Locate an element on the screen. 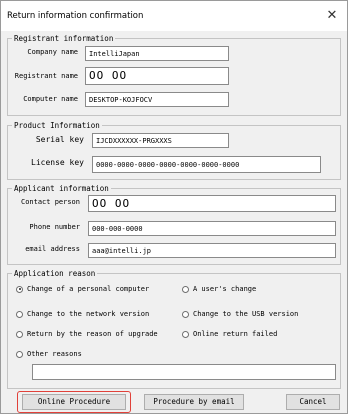 This screenshot has height=414, width=348. radio-user-change: A user's change is located at coordinates (219, 289).